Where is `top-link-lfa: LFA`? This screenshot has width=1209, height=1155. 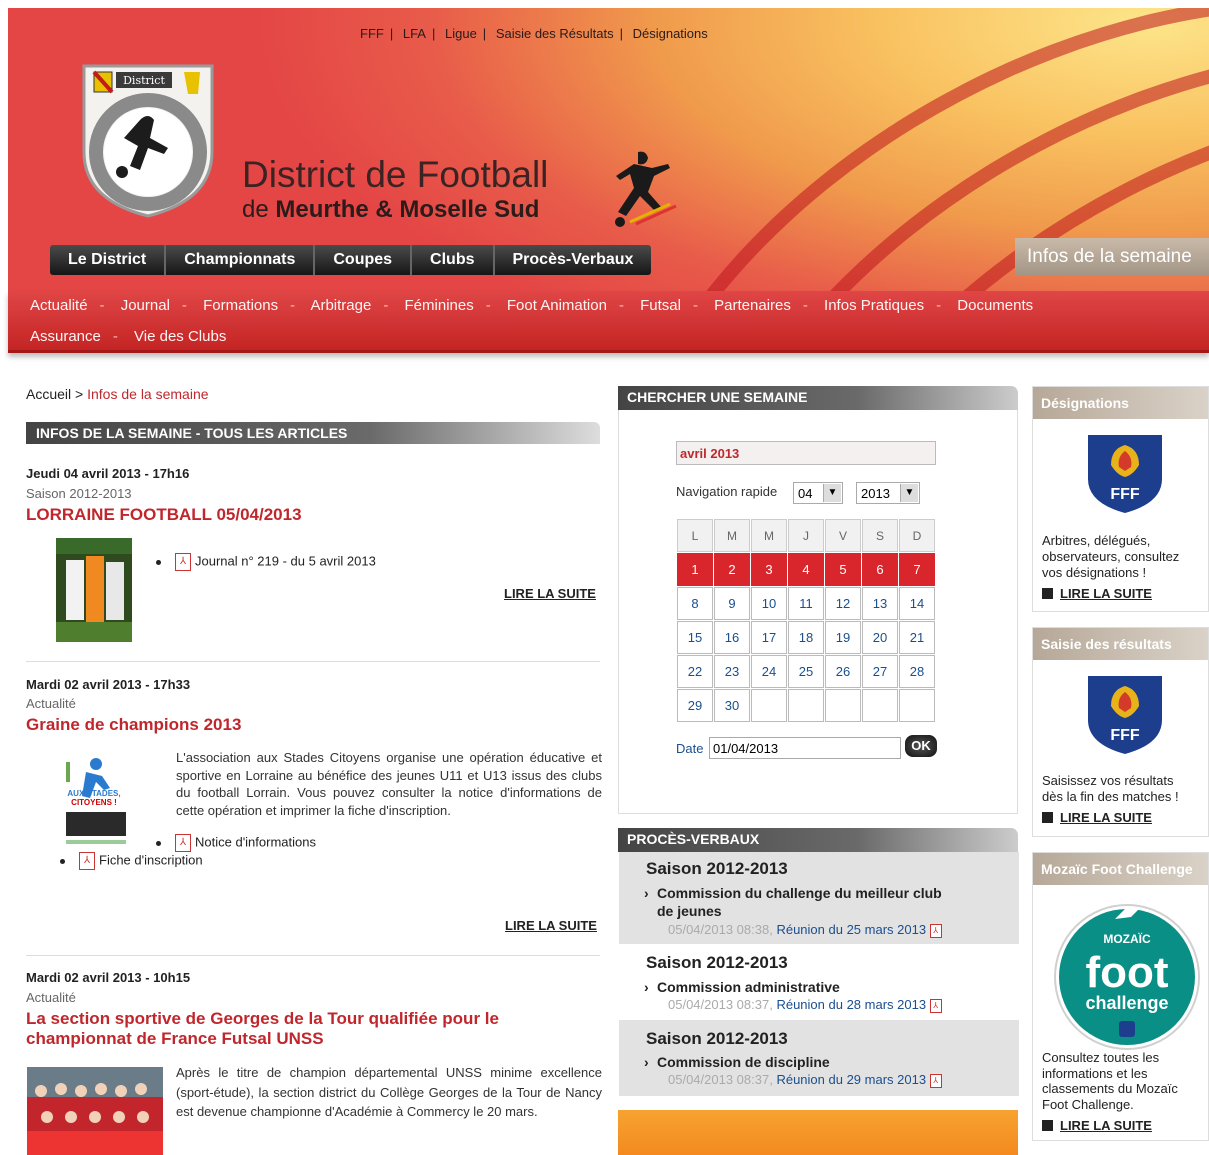 top-link-lfa: LFA is located at coordinates (414, 33).